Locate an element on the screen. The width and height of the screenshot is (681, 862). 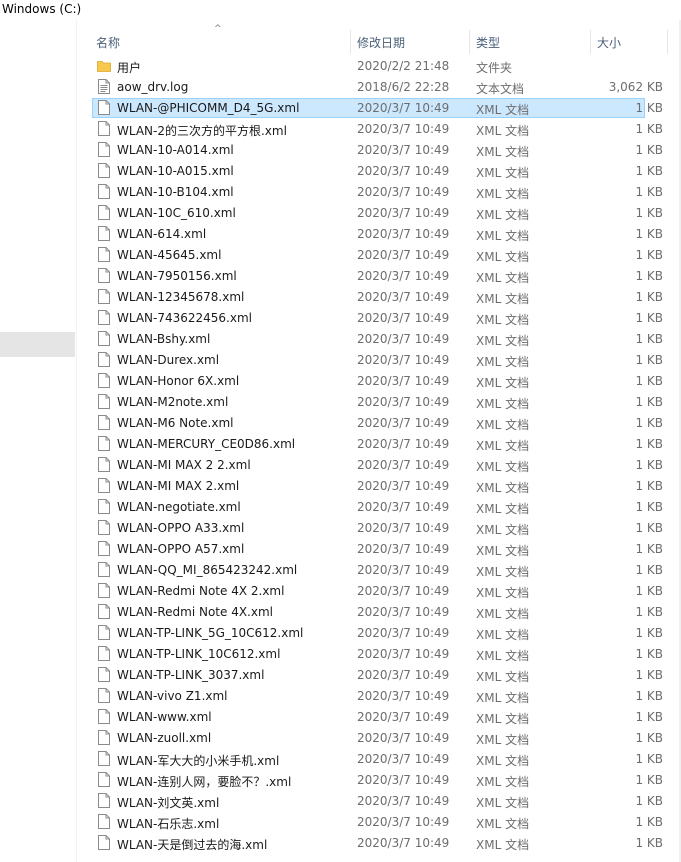
file-row: WLAN-www.xml 2020/3/7 10:49 XML 文档 1 KB is located at coordinates (379, 717).